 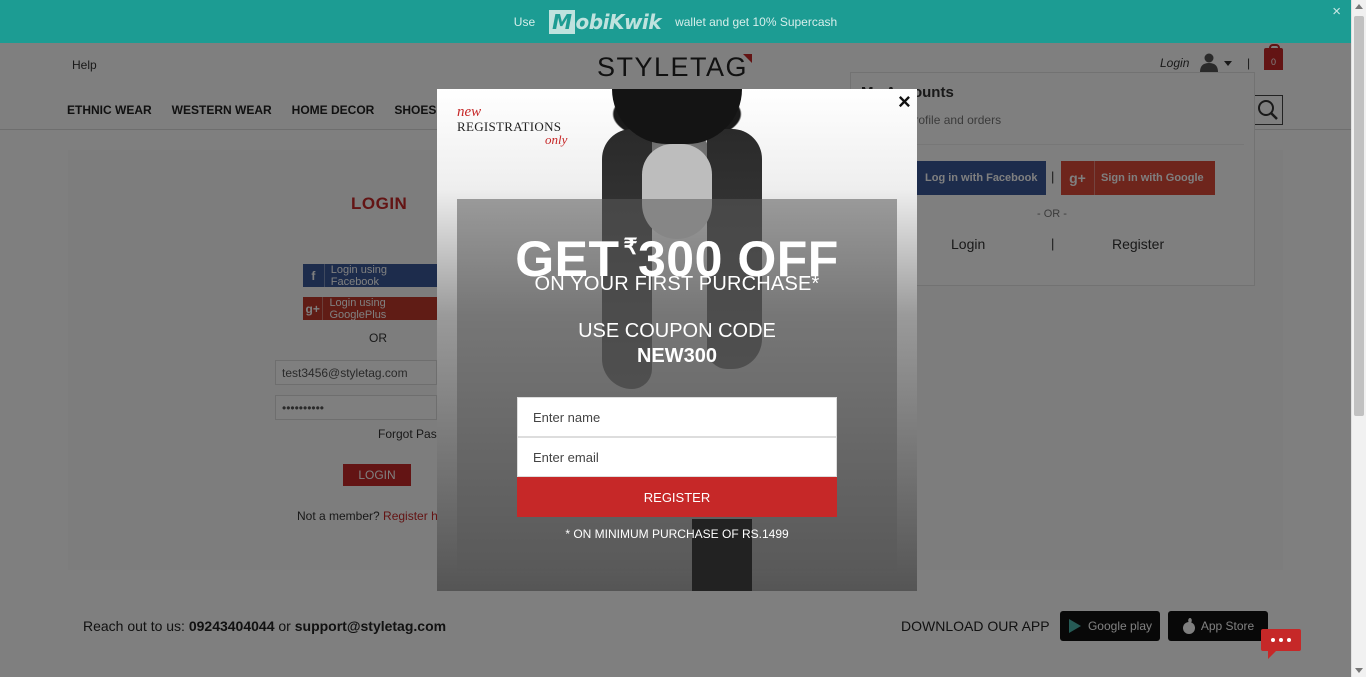 What do you see at coordinates (904, 102) in the screenshot?
I see `modal-close-icon: ×` at bounding box center [904, 102].